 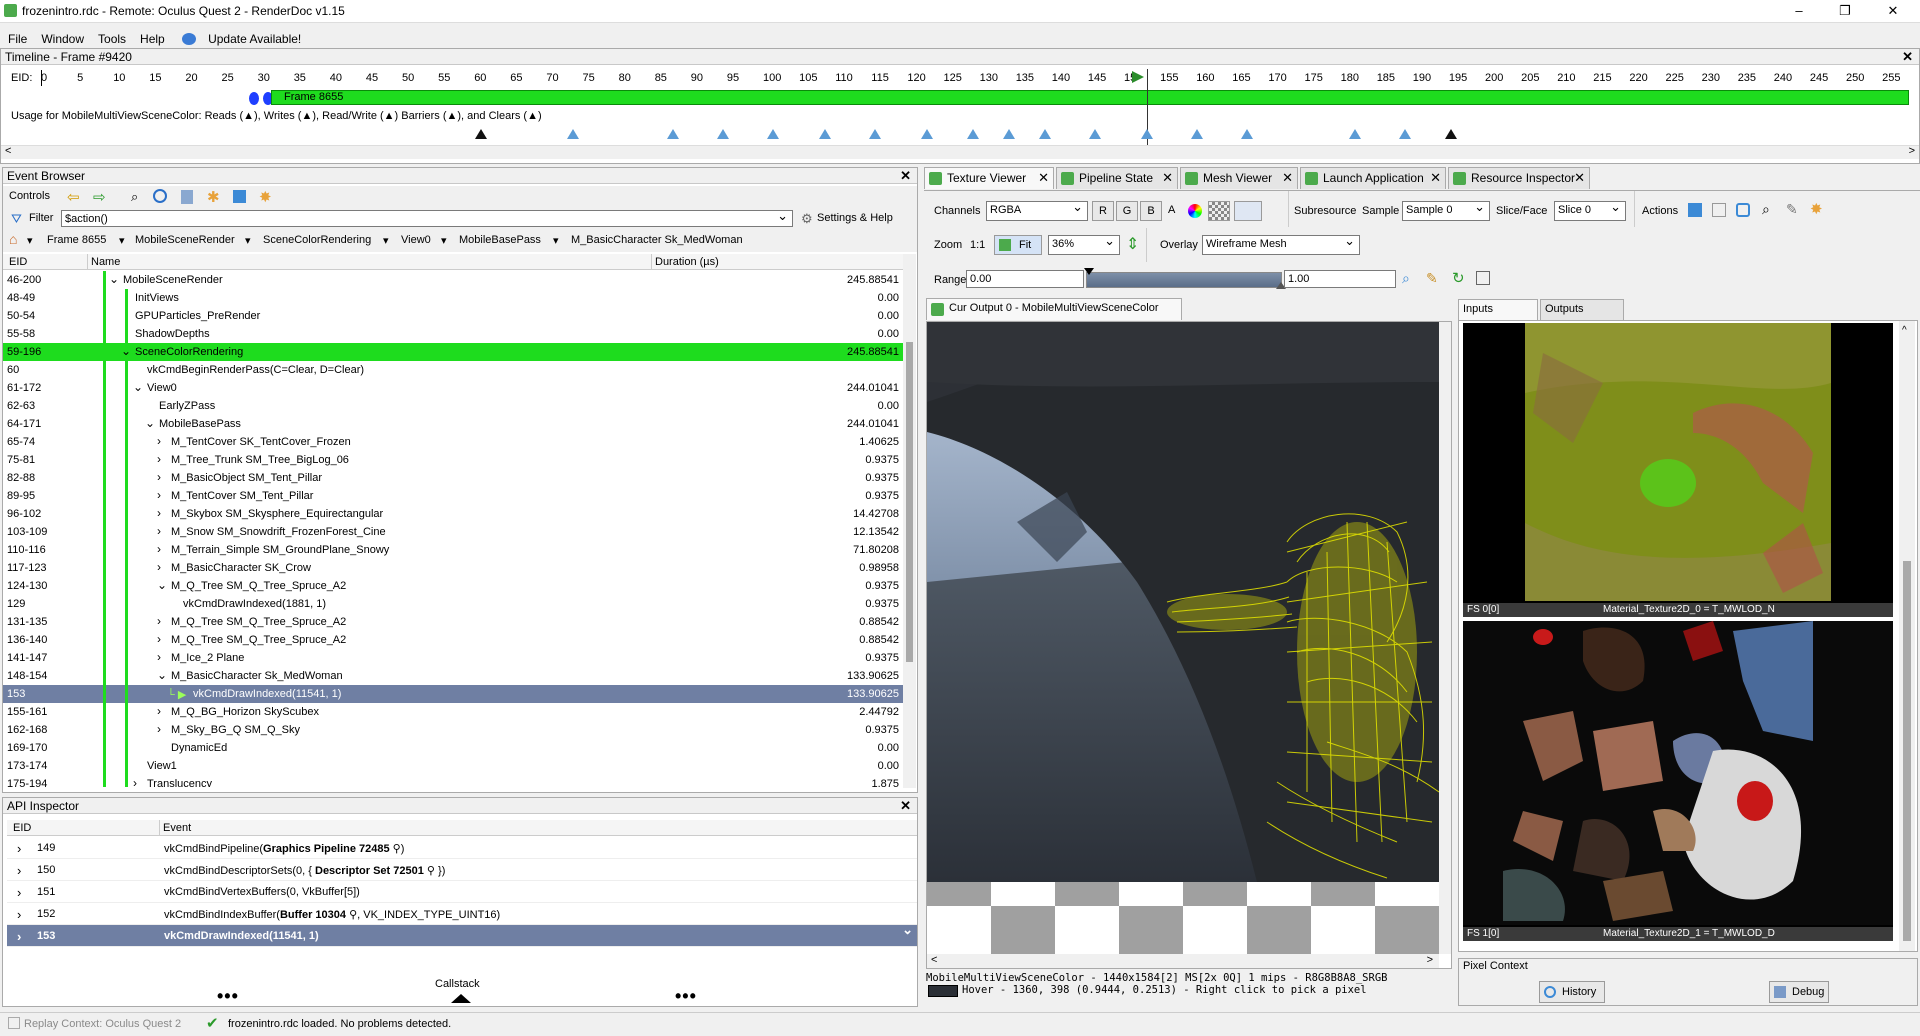 I want to click on save-texture-icon, so click(x=1695, y=210).